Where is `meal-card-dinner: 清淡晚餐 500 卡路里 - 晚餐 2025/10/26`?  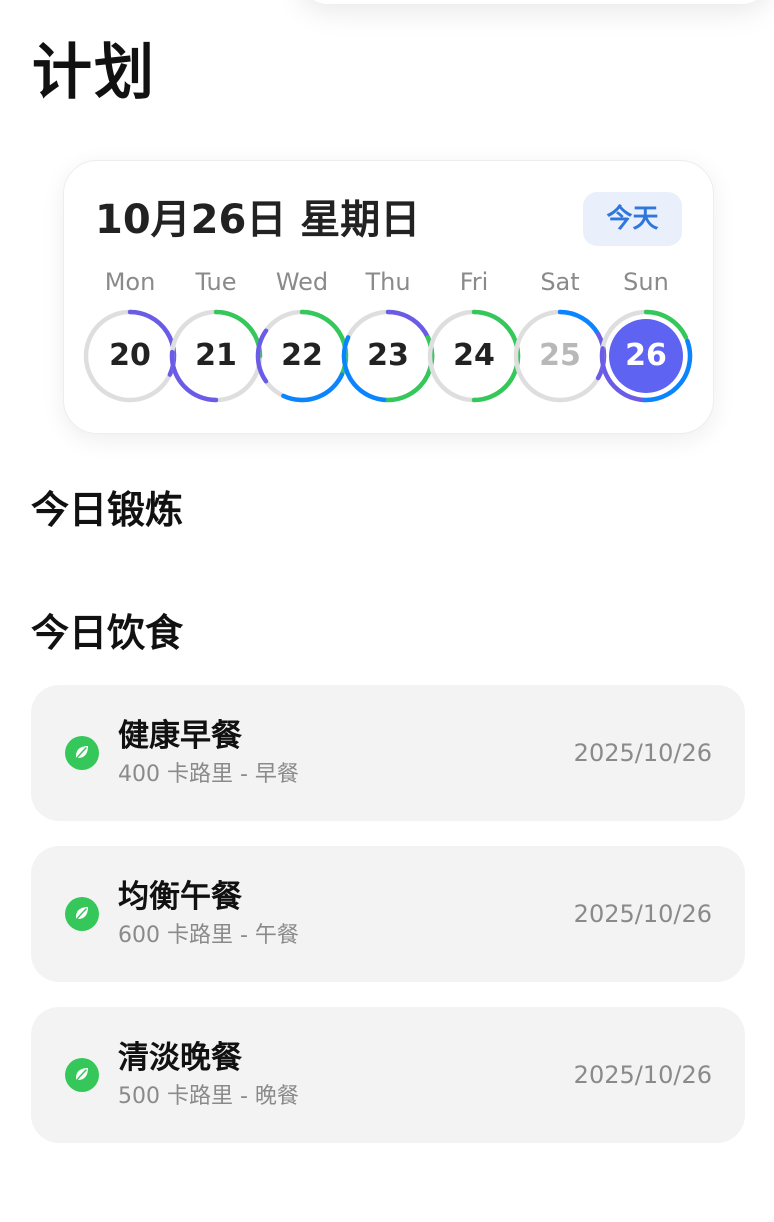
meal-card-dinner: 清淡晚餐 500 卡路里 - 晚餐 2025/10/26 is located at coordinates (388, 1075).